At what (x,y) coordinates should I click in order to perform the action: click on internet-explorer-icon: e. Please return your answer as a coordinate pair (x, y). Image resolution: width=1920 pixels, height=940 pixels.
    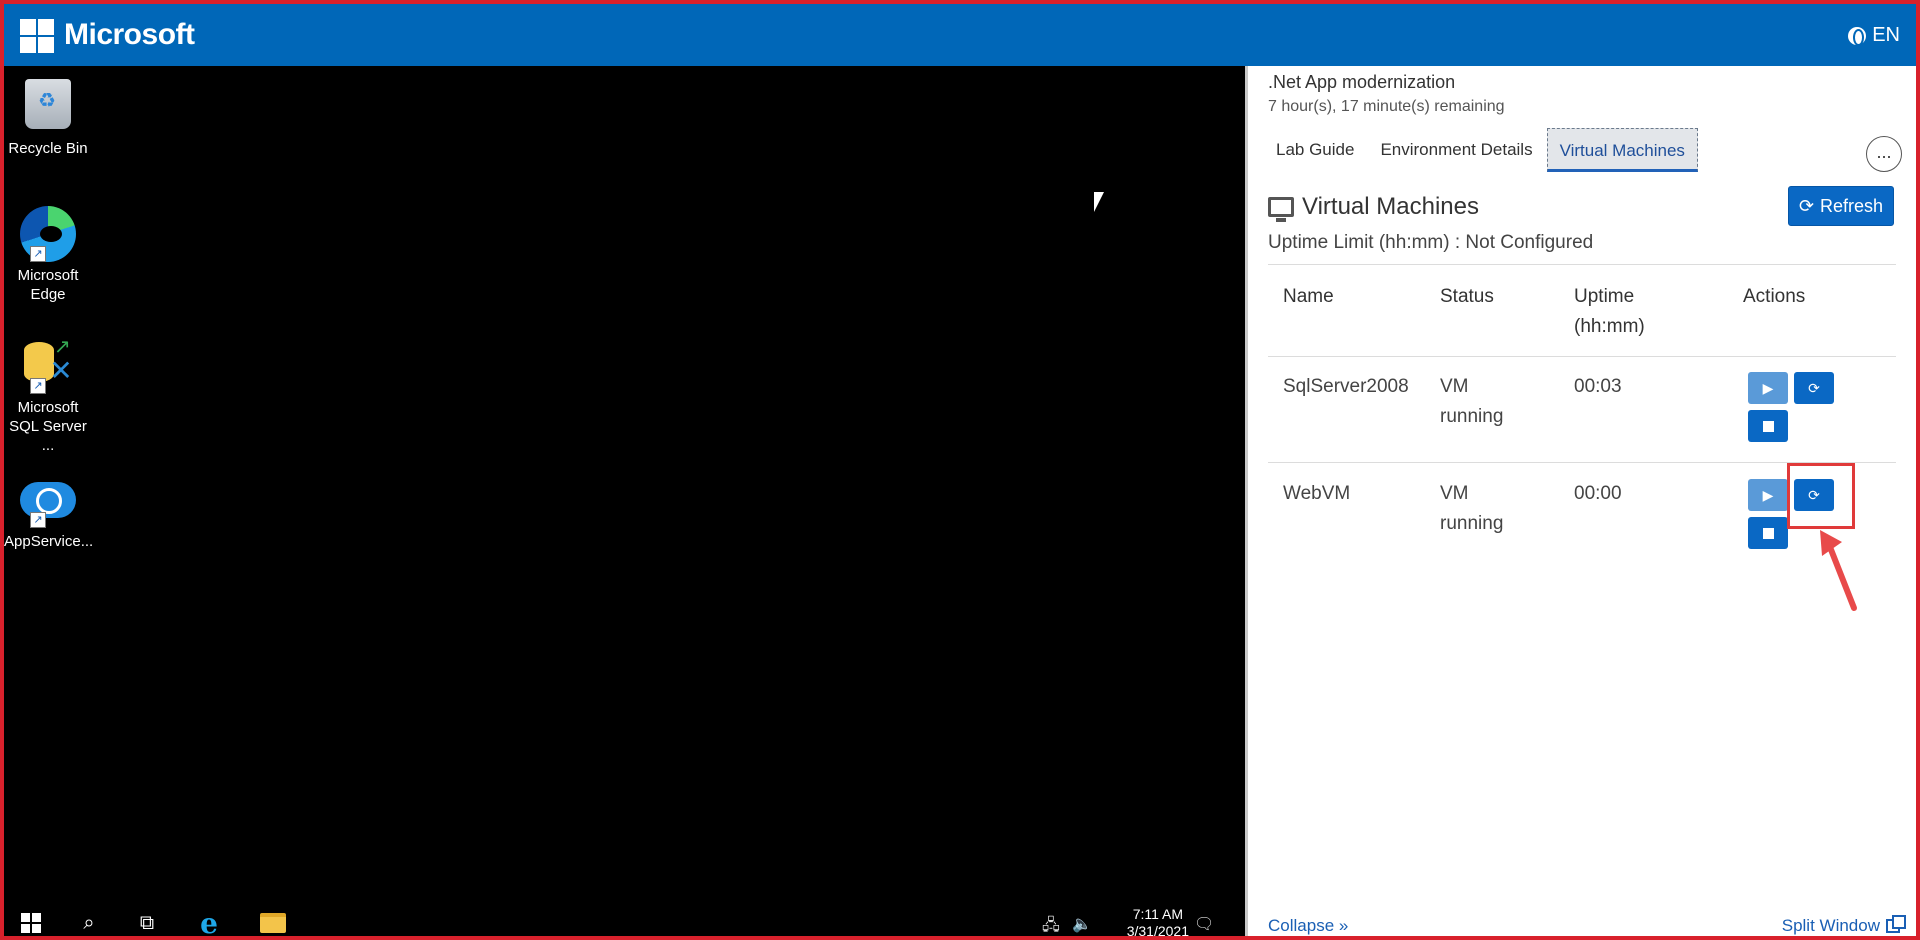
    Looking at the image, I should click on (209, 923).